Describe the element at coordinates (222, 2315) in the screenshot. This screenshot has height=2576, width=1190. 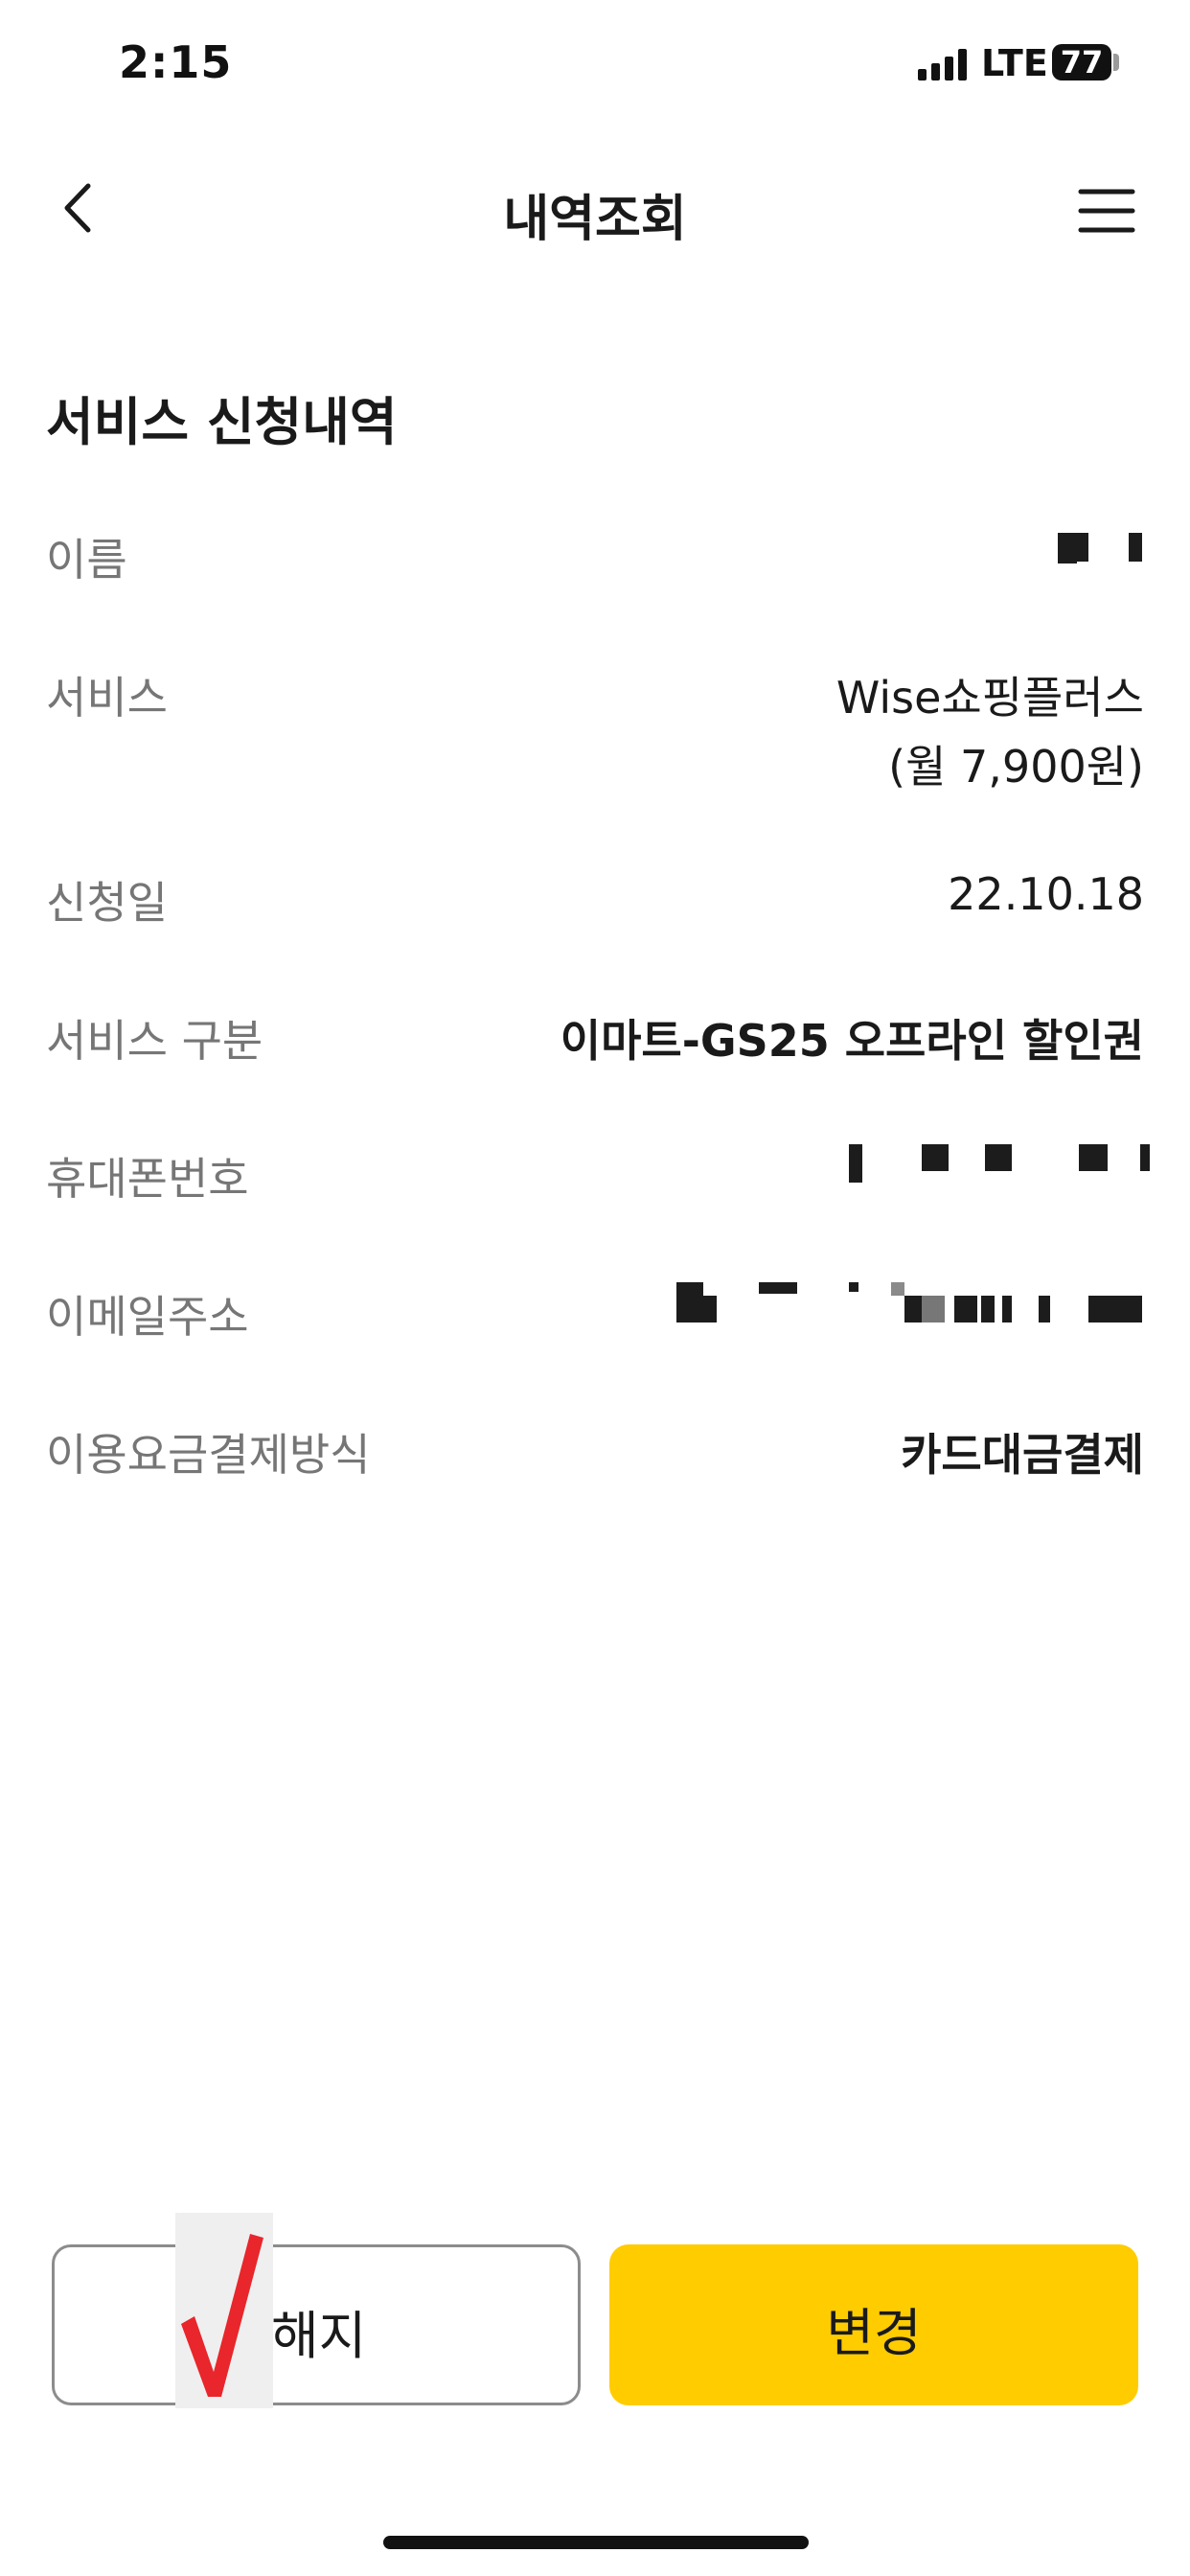
I see `check-mark-icon` at that location.